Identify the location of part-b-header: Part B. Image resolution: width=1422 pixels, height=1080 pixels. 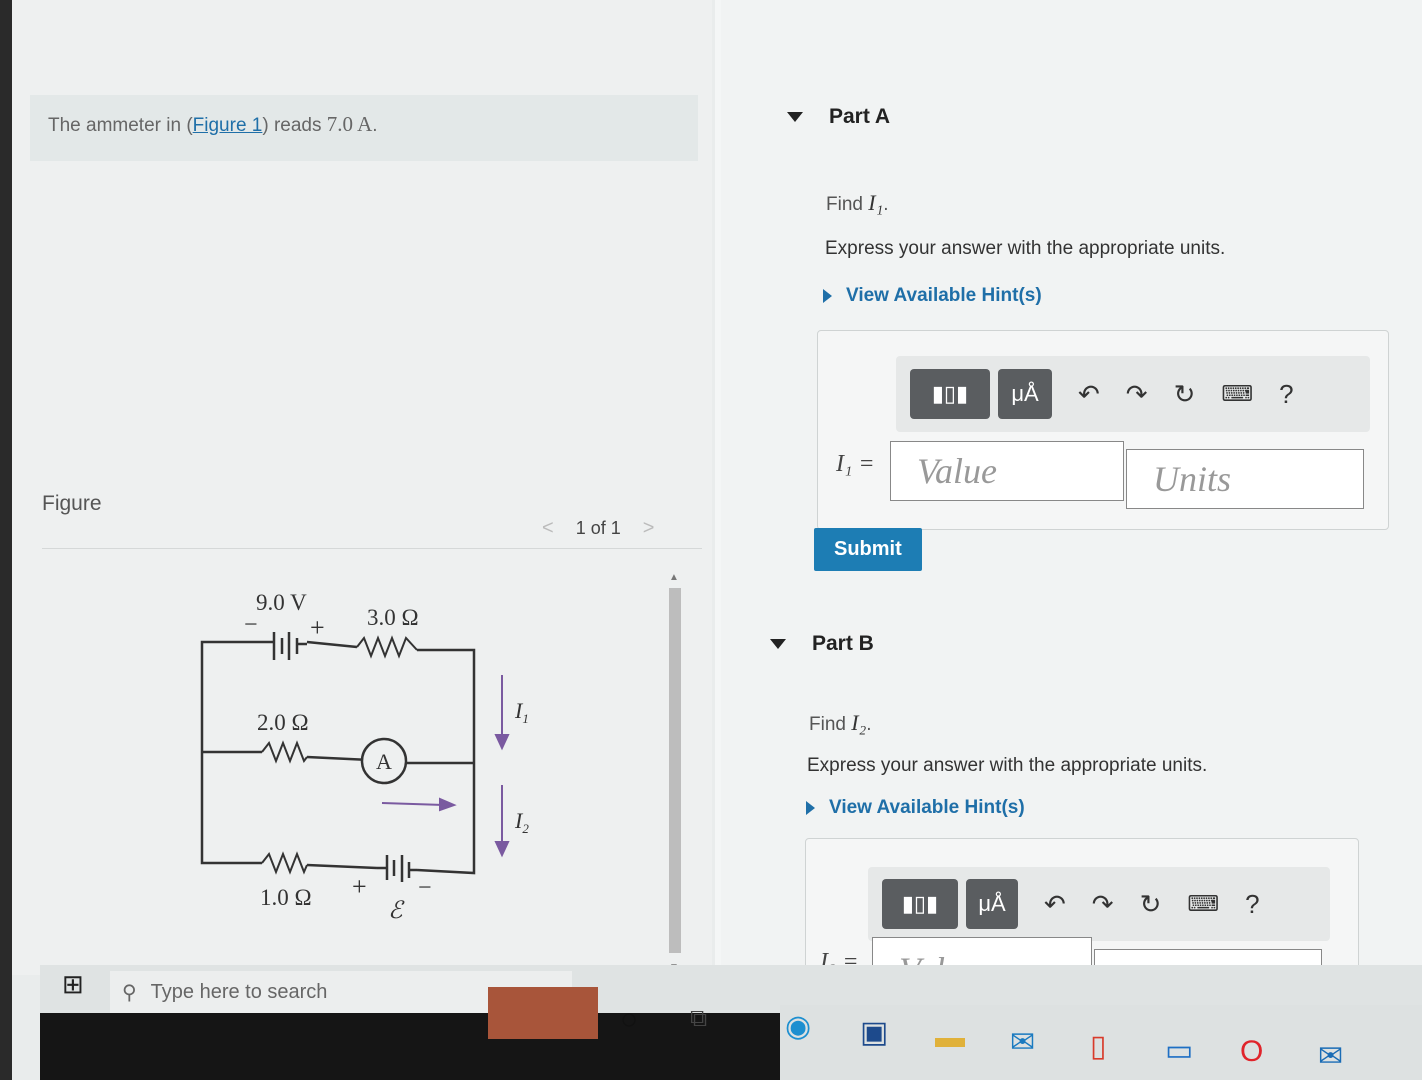
(822, 644).